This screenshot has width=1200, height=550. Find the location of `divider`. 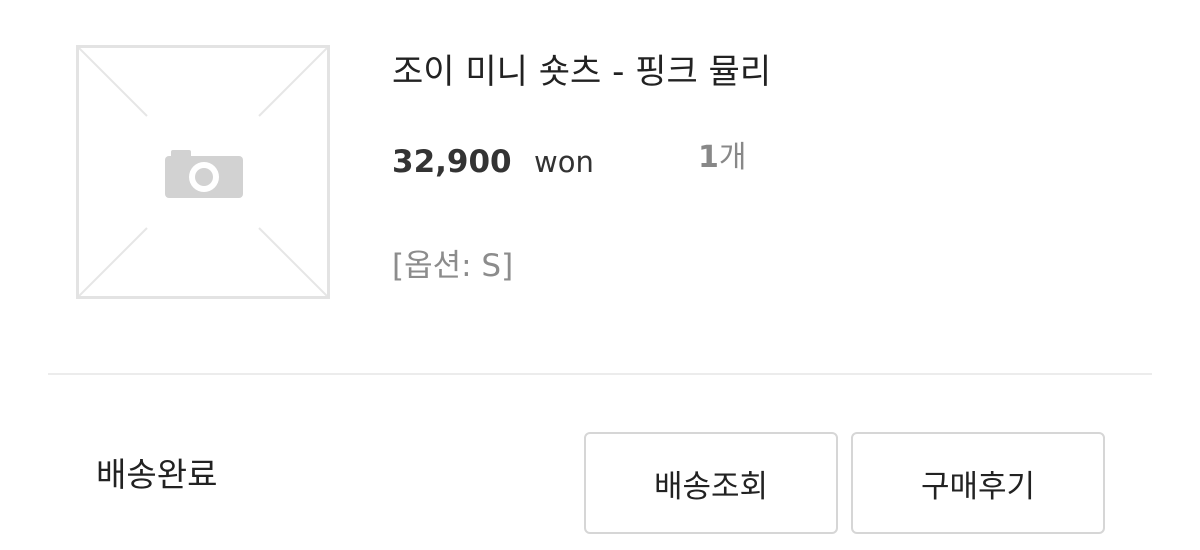

divider is located at coordinates (600, 374).